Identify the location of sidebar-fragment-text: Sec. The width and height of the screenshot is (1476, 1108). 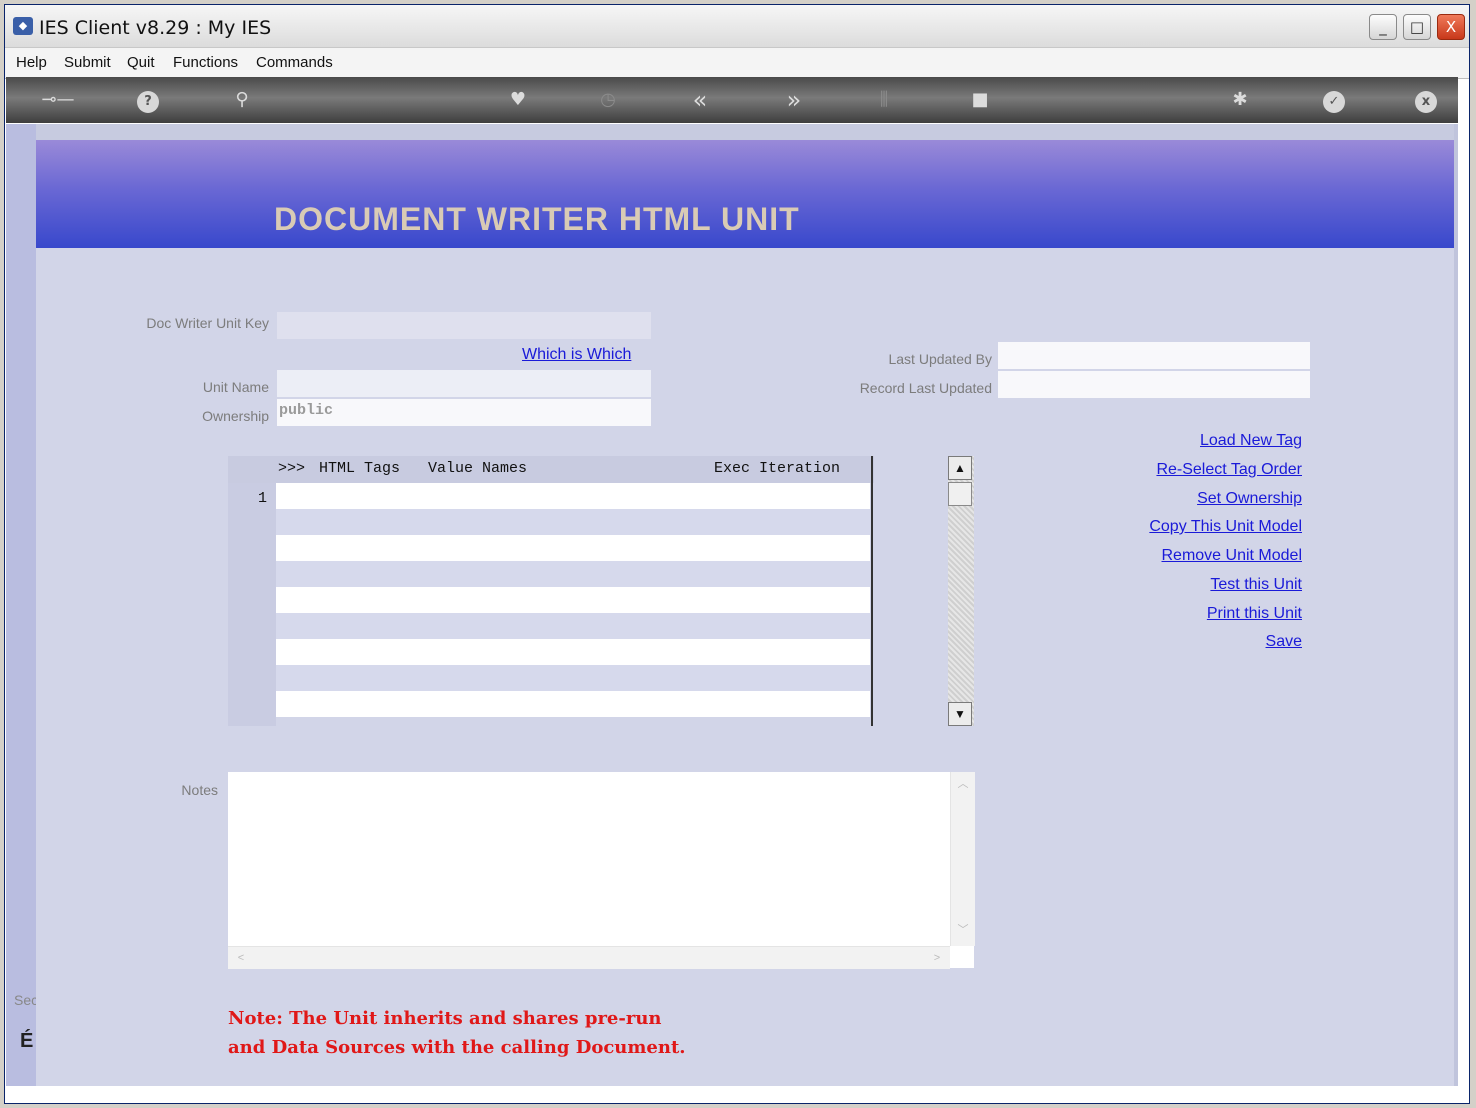
(26, 1000).